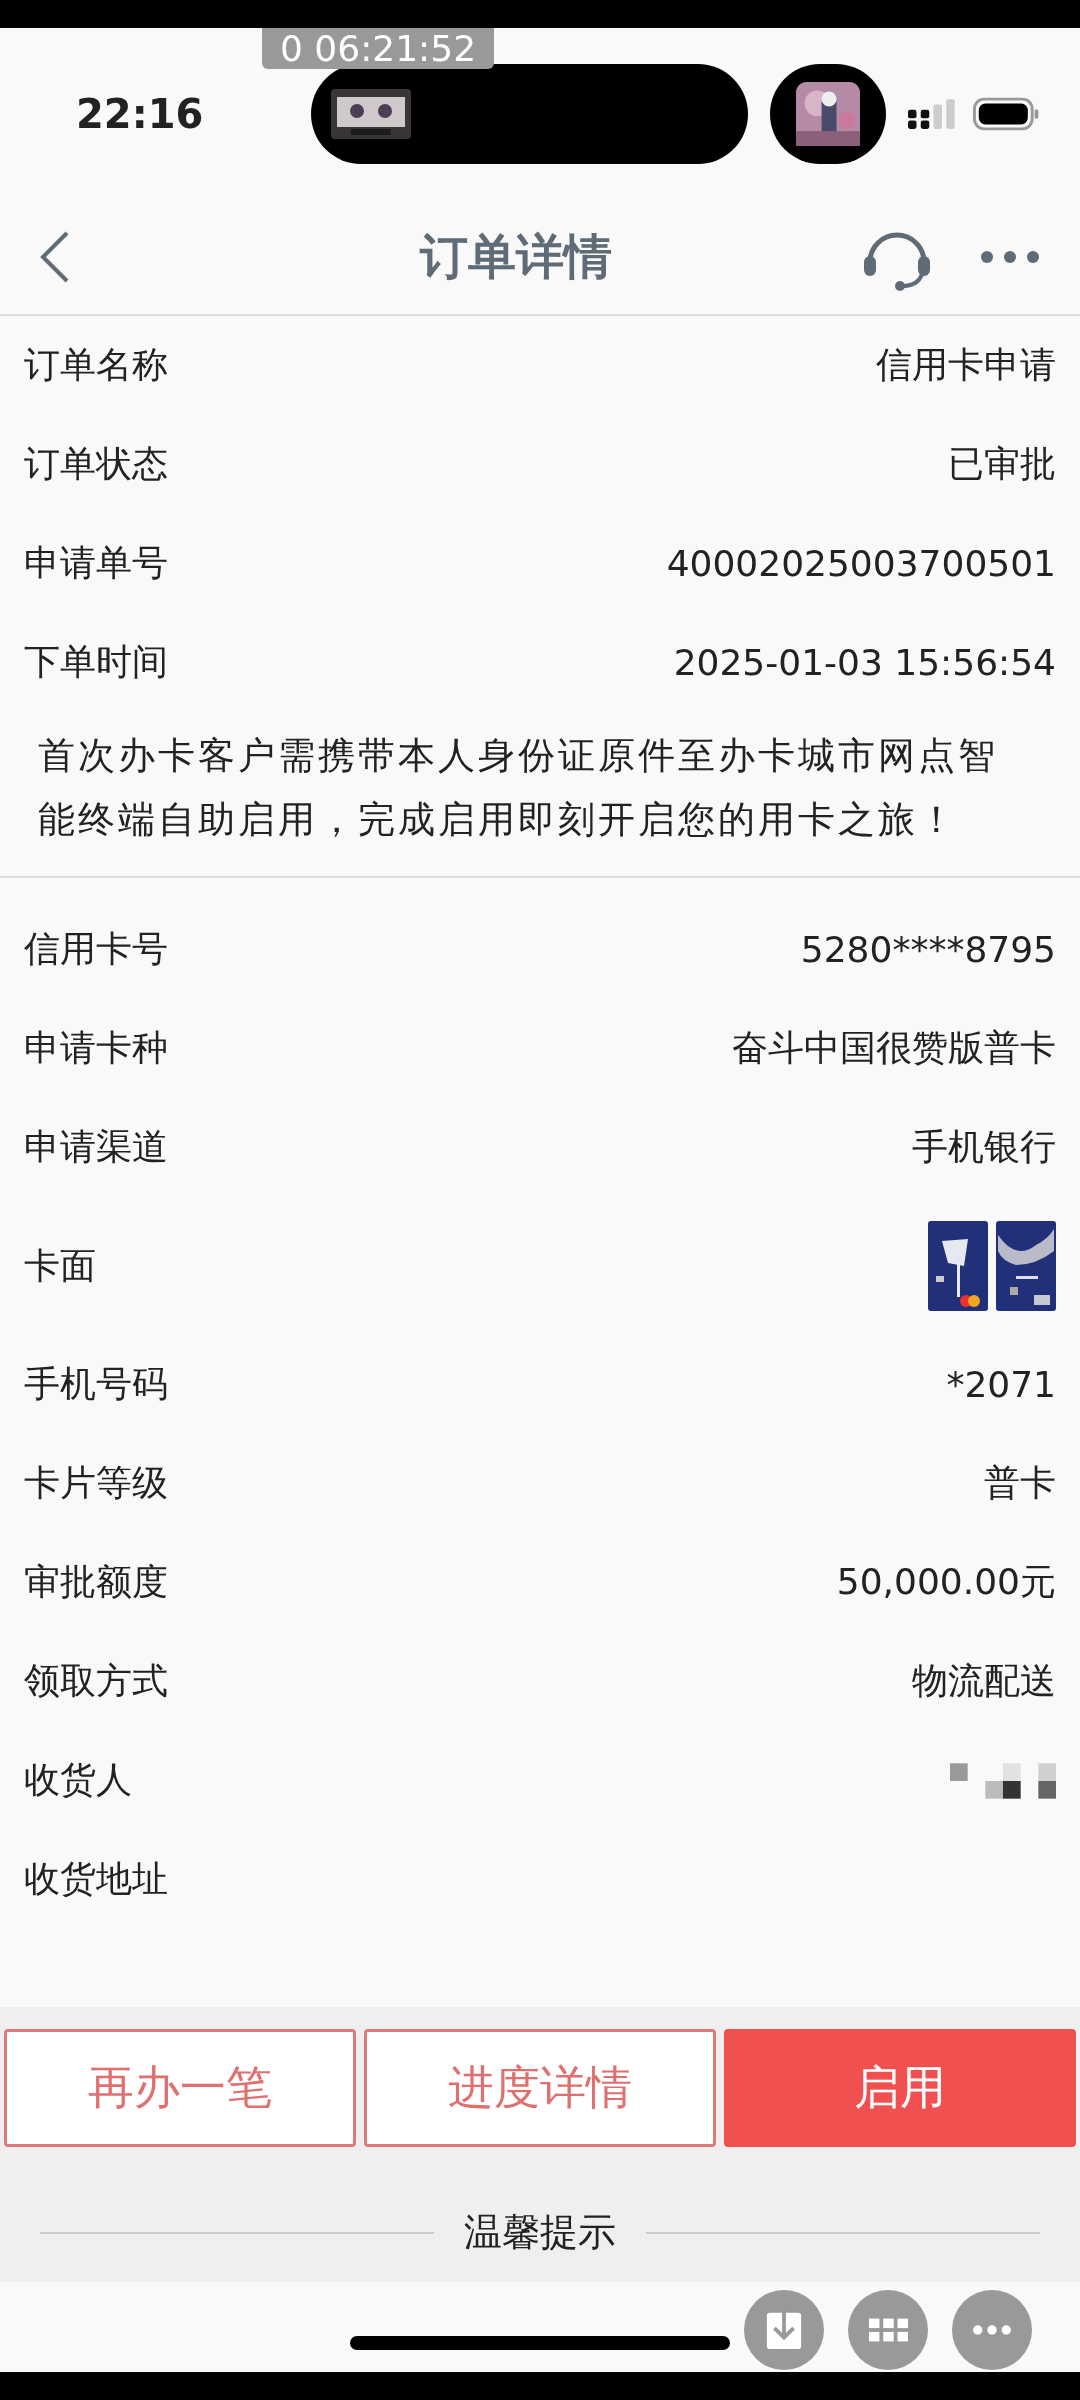  I want to click on field-value: 40002025003700501, so click(861, 563).